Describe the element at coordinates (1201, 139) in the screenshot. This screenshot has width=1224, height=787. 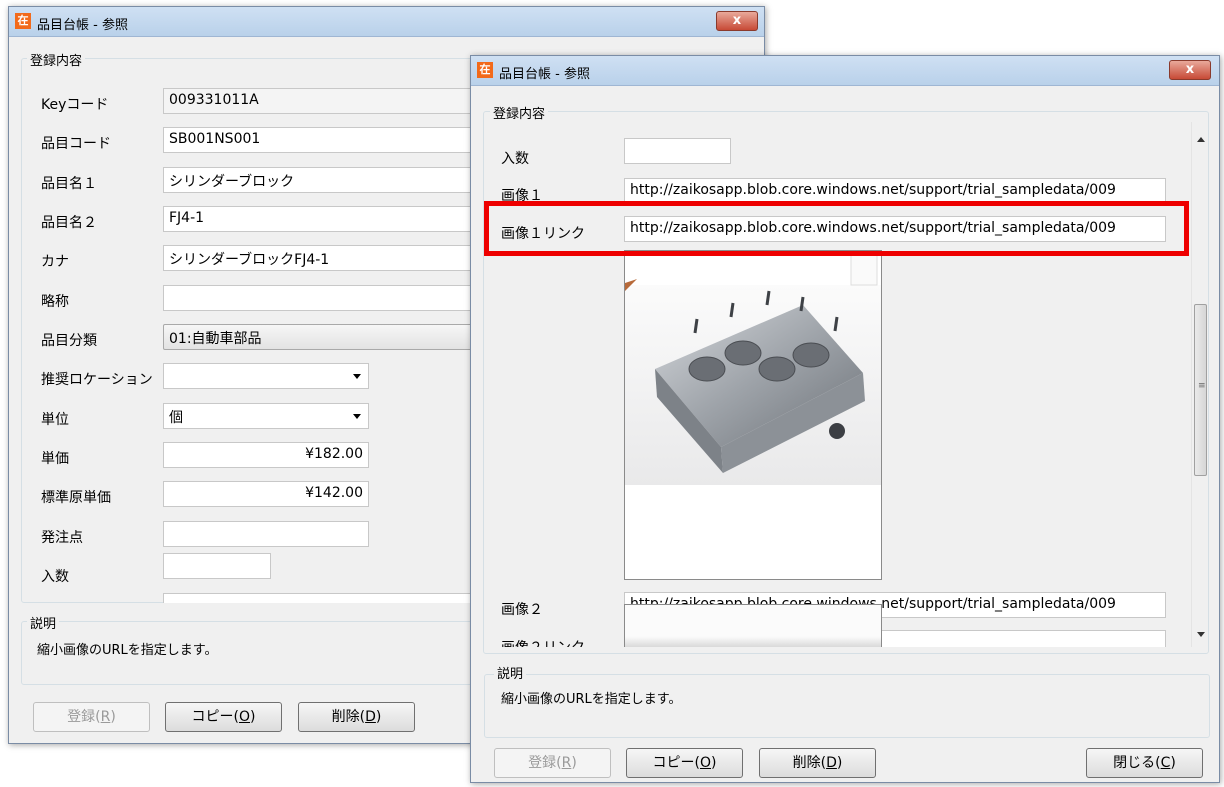
I see `scroll-up-icon` at that location.